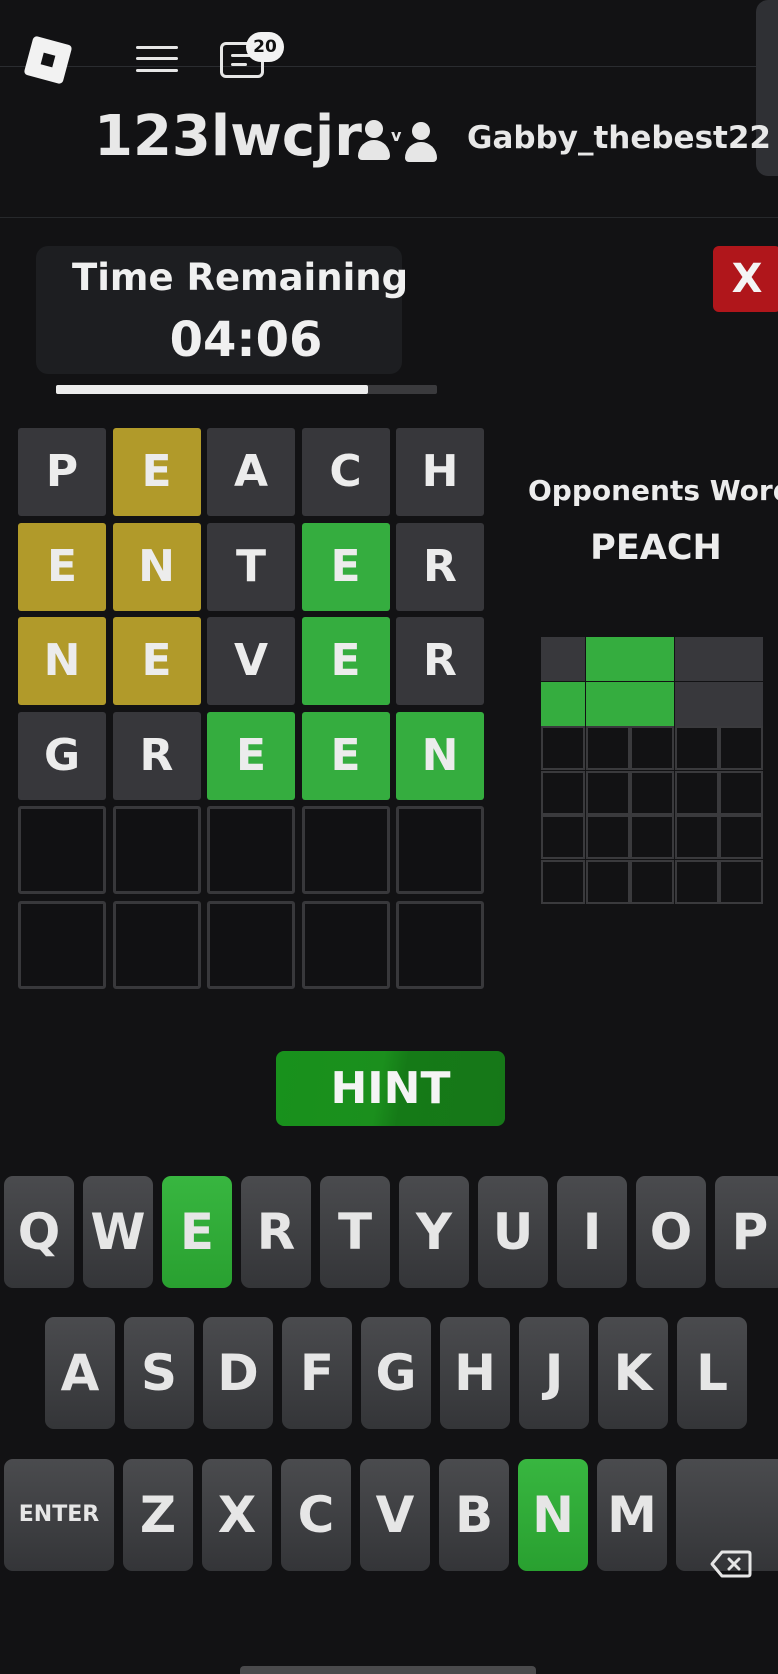 The width and height of the screenshot is (778, 1674). I want to click on chat-badge: 20, so click(265, 47).